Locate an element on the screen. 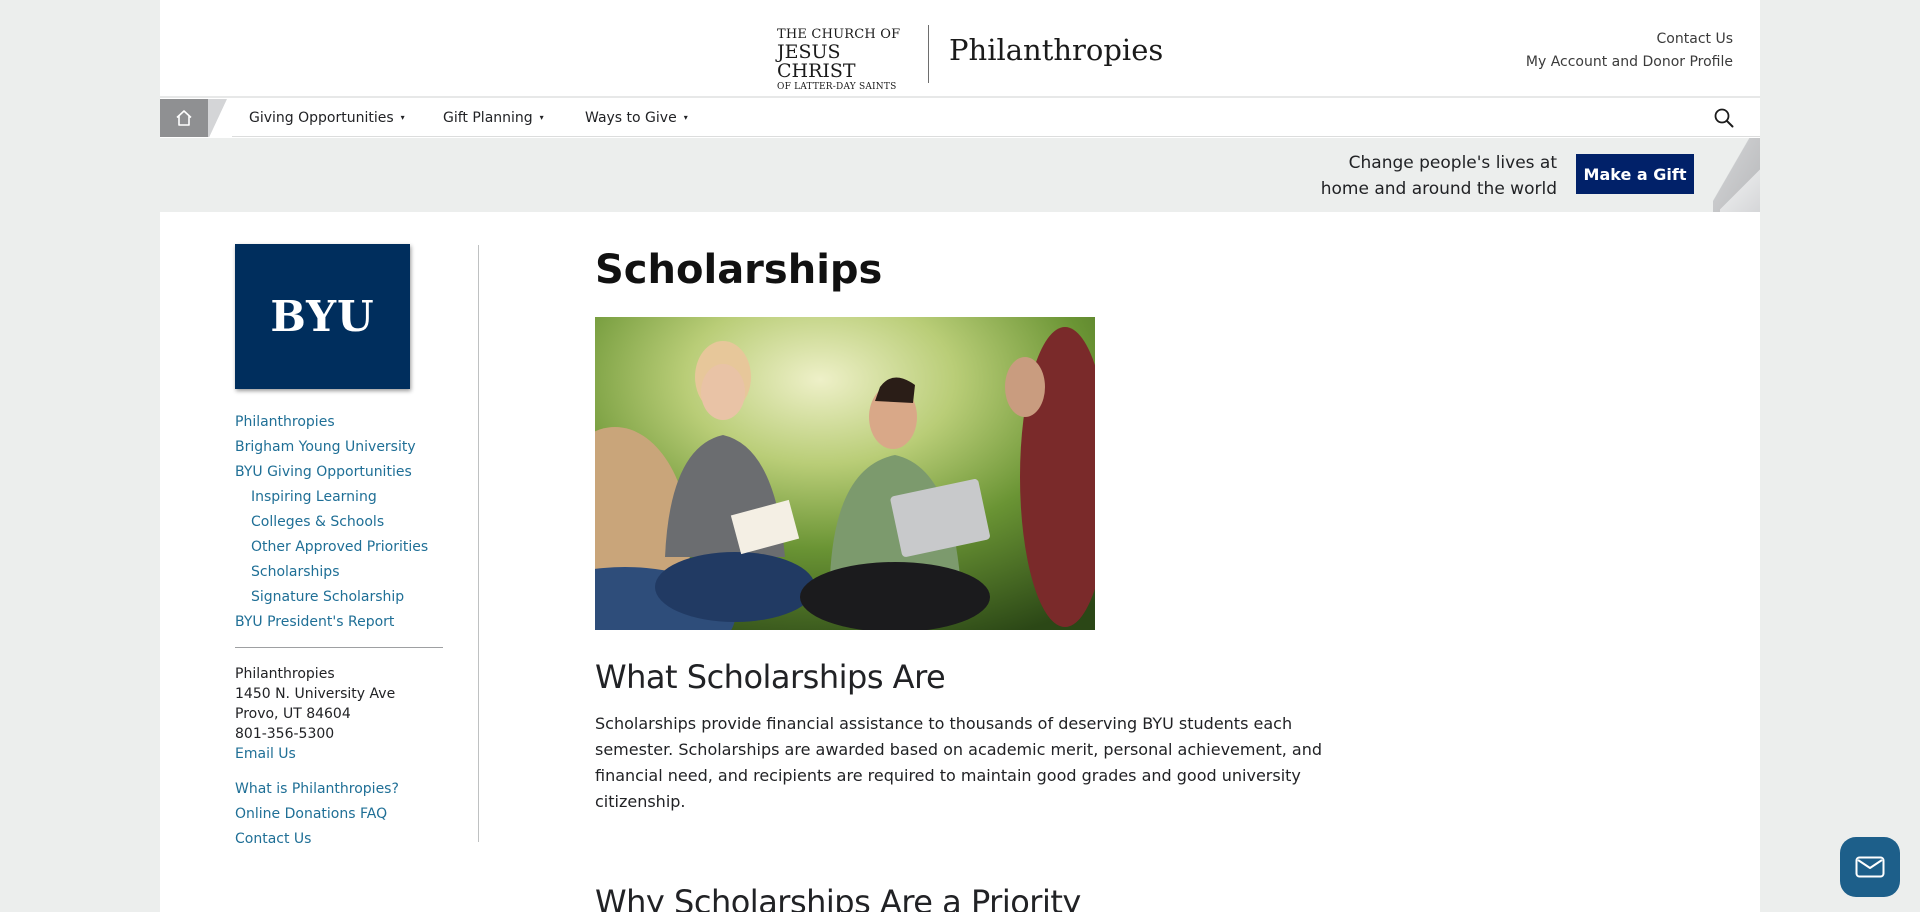 The height and width of the screenshot is (912, 1920). account-donor-profile-link: My Account and Donor Profile is located at coordinates (1629, 62).